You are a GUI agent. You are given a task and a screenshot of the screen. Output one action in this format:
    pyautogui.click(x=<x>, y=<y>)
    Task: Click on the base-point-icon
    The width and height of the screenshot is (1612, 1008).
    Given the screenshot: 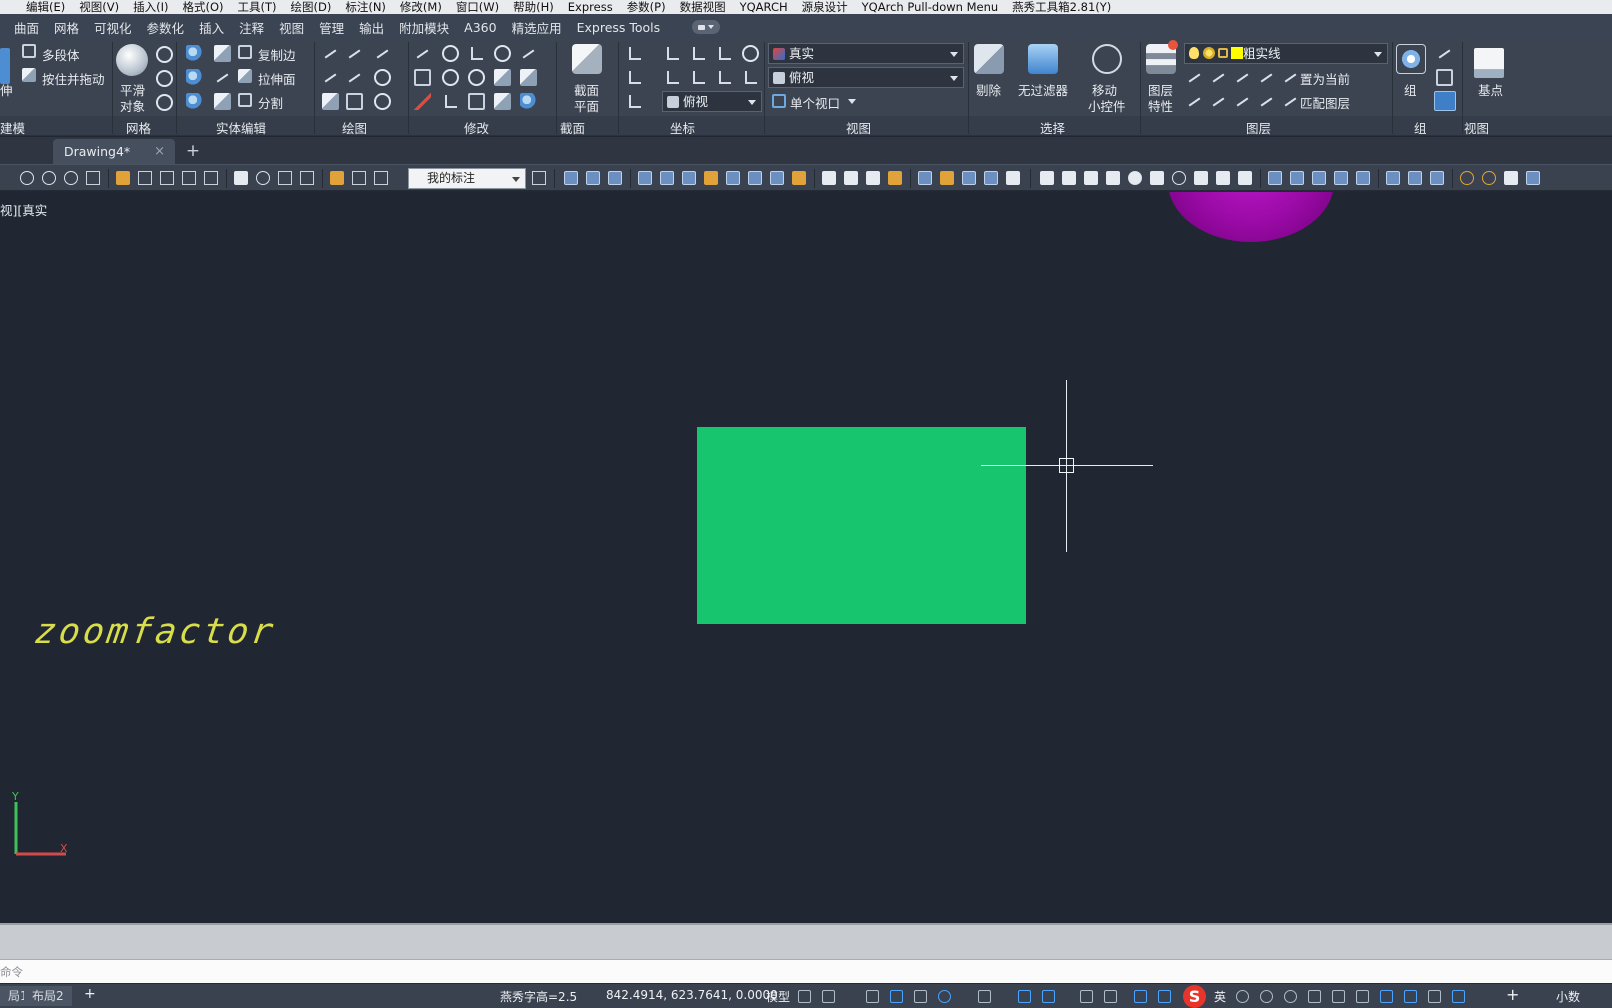 What is the action you would take?
    pyautogui.click(x=1489, y=63)
    